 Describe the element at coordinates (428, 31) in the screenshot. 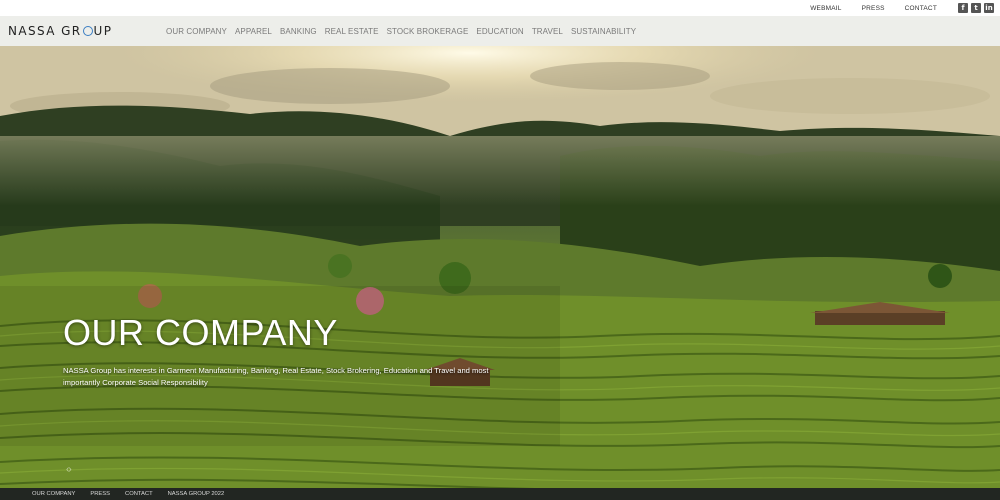

I see `nav-stock-brokerage: STOCK BROKERAGE` at that location.